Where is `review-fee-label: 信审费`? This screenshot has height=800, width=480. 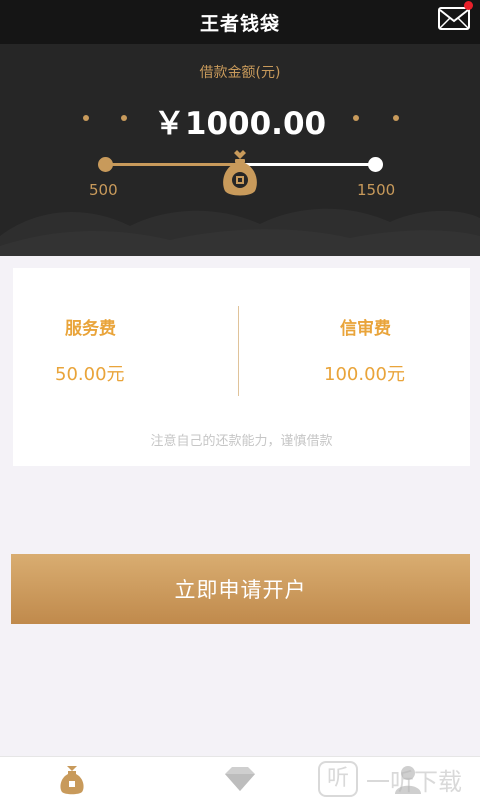
review-fee-label: 信审费 is located at coordinates (365, 329).